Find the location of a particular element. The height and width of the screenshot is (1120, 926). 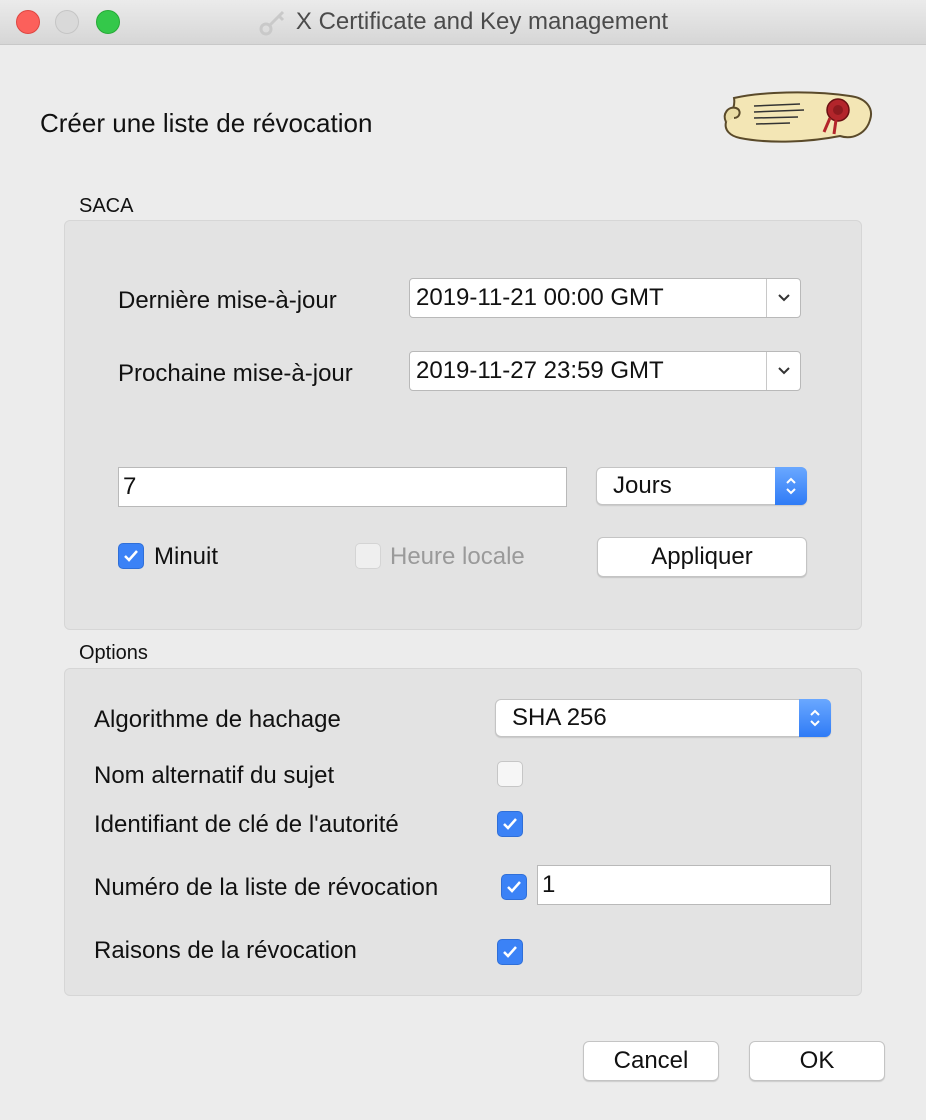

authority-key-id-label: Identifiant de clé de l'autorité is located at coordinates (246, 824).